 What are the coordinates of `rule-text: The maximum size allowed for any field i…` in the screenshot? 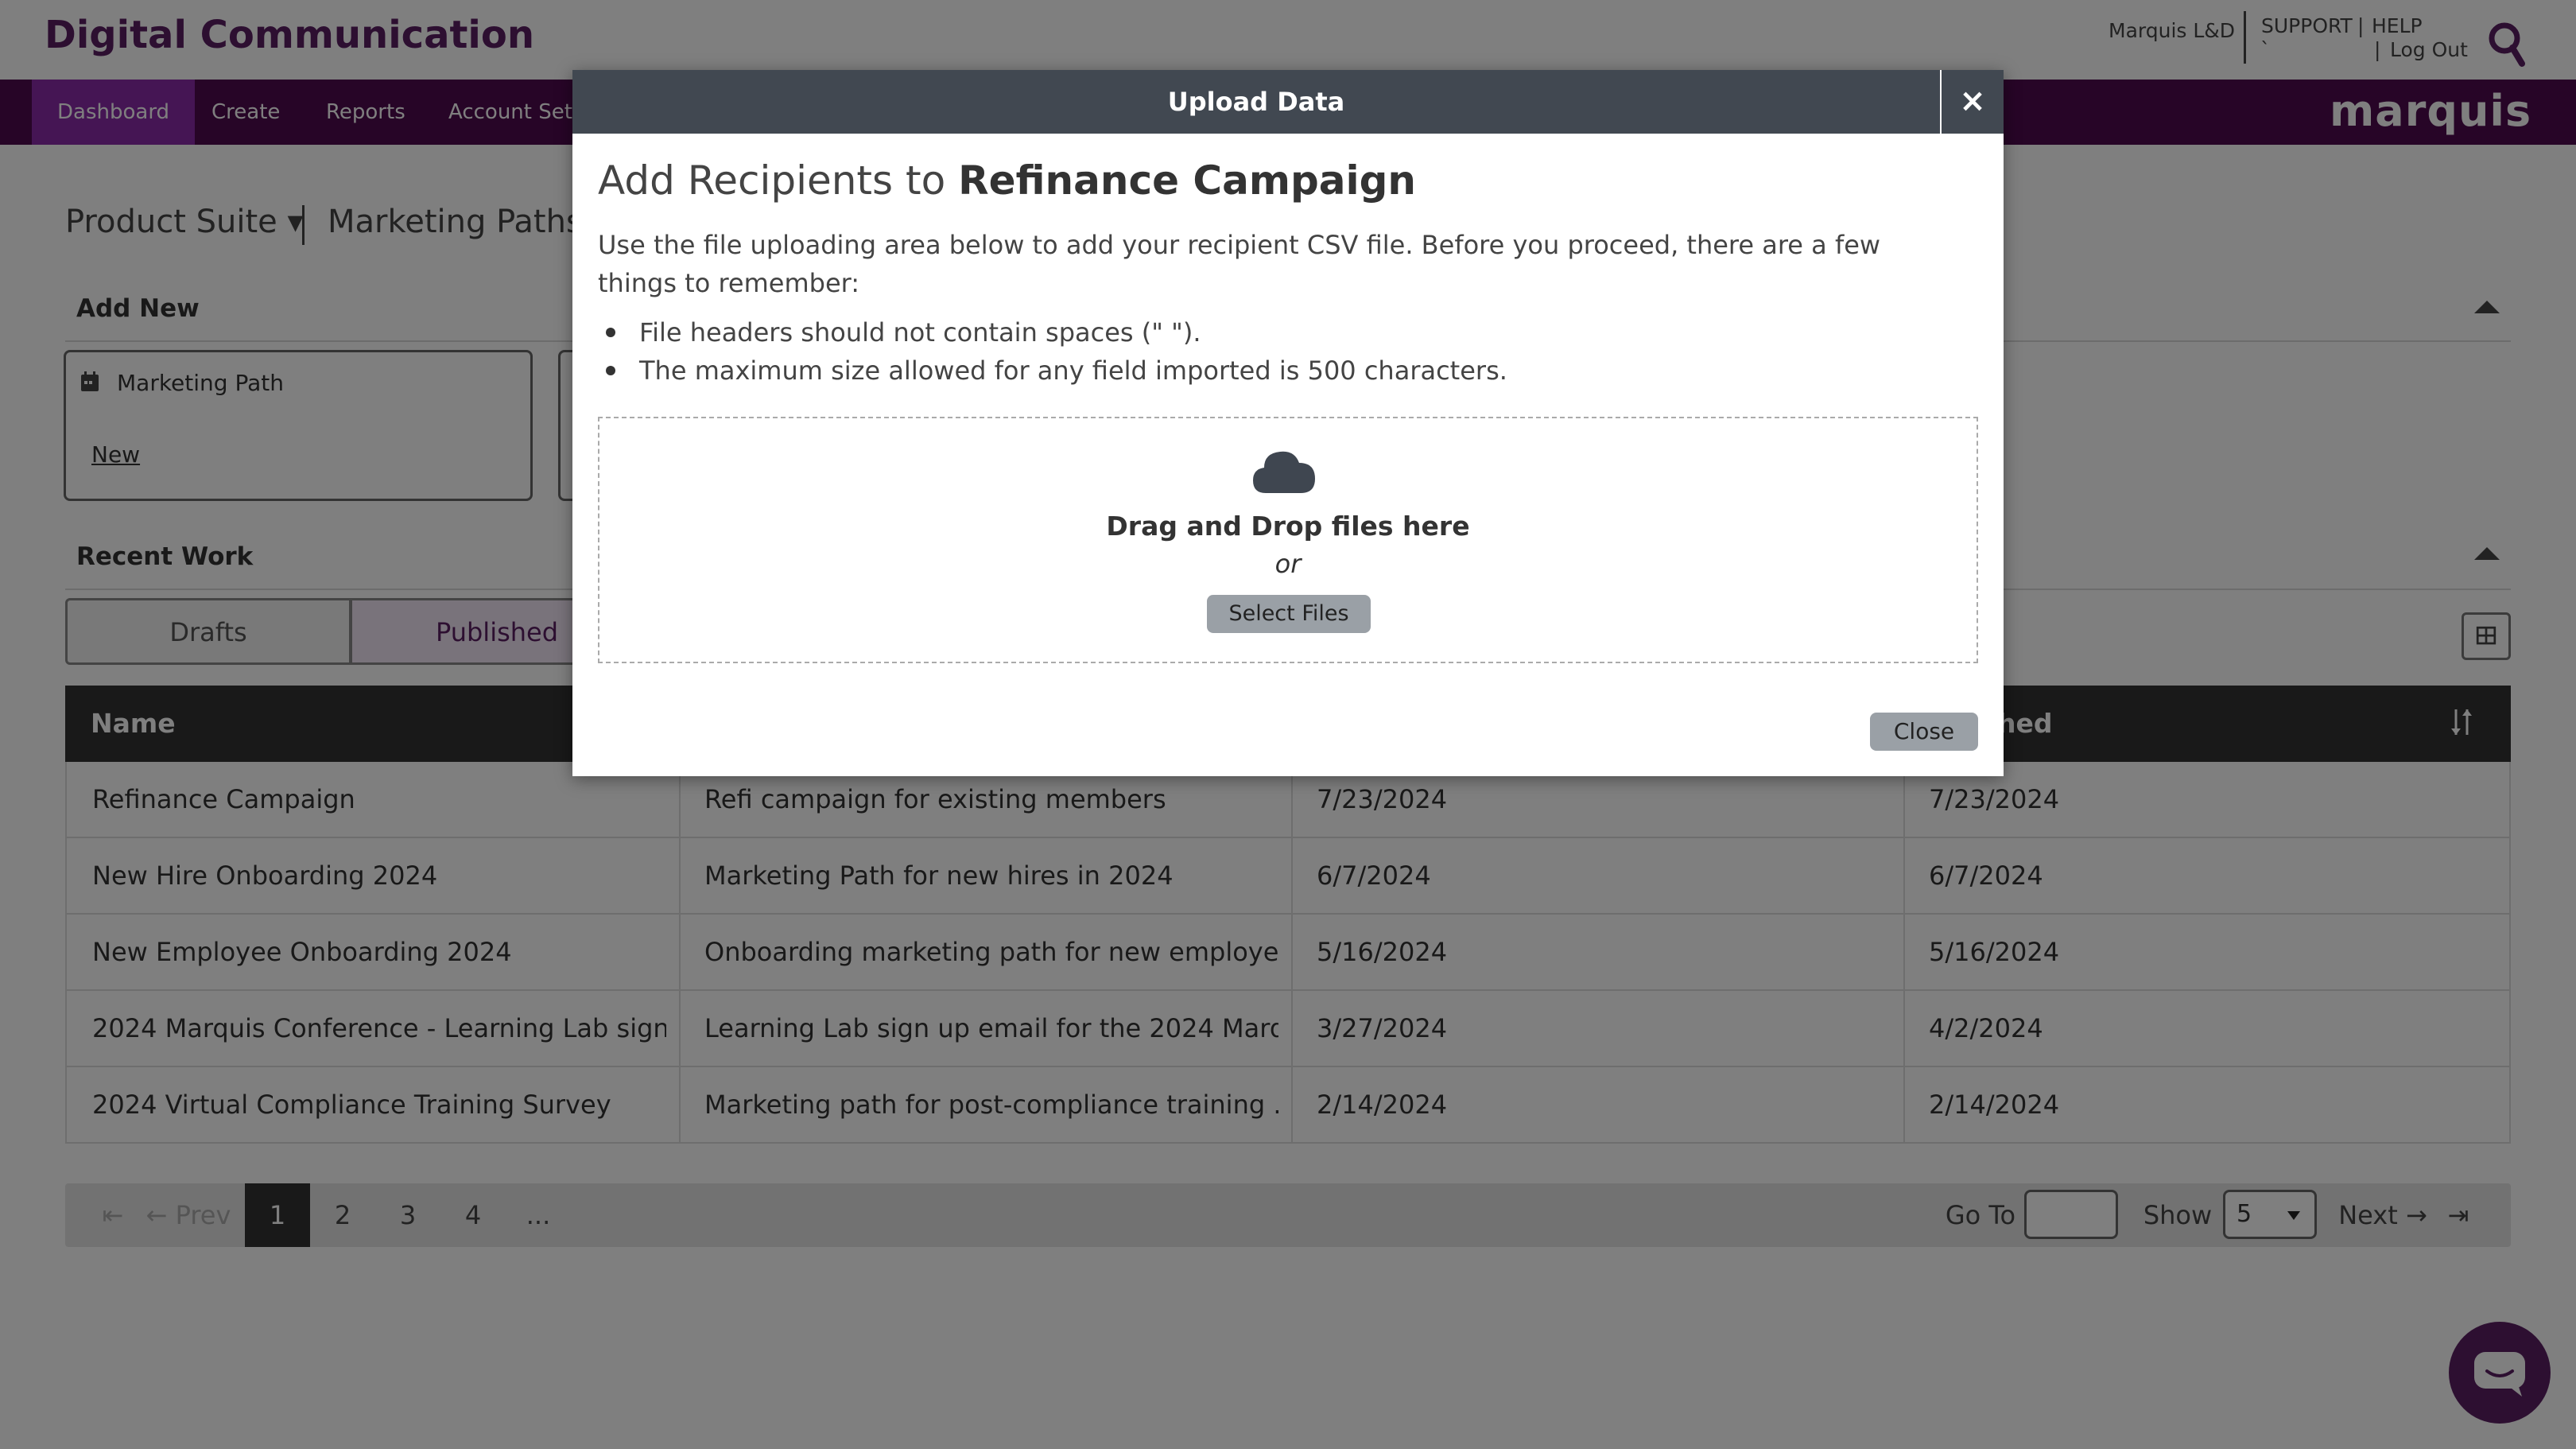 It's located at (1073, 370).